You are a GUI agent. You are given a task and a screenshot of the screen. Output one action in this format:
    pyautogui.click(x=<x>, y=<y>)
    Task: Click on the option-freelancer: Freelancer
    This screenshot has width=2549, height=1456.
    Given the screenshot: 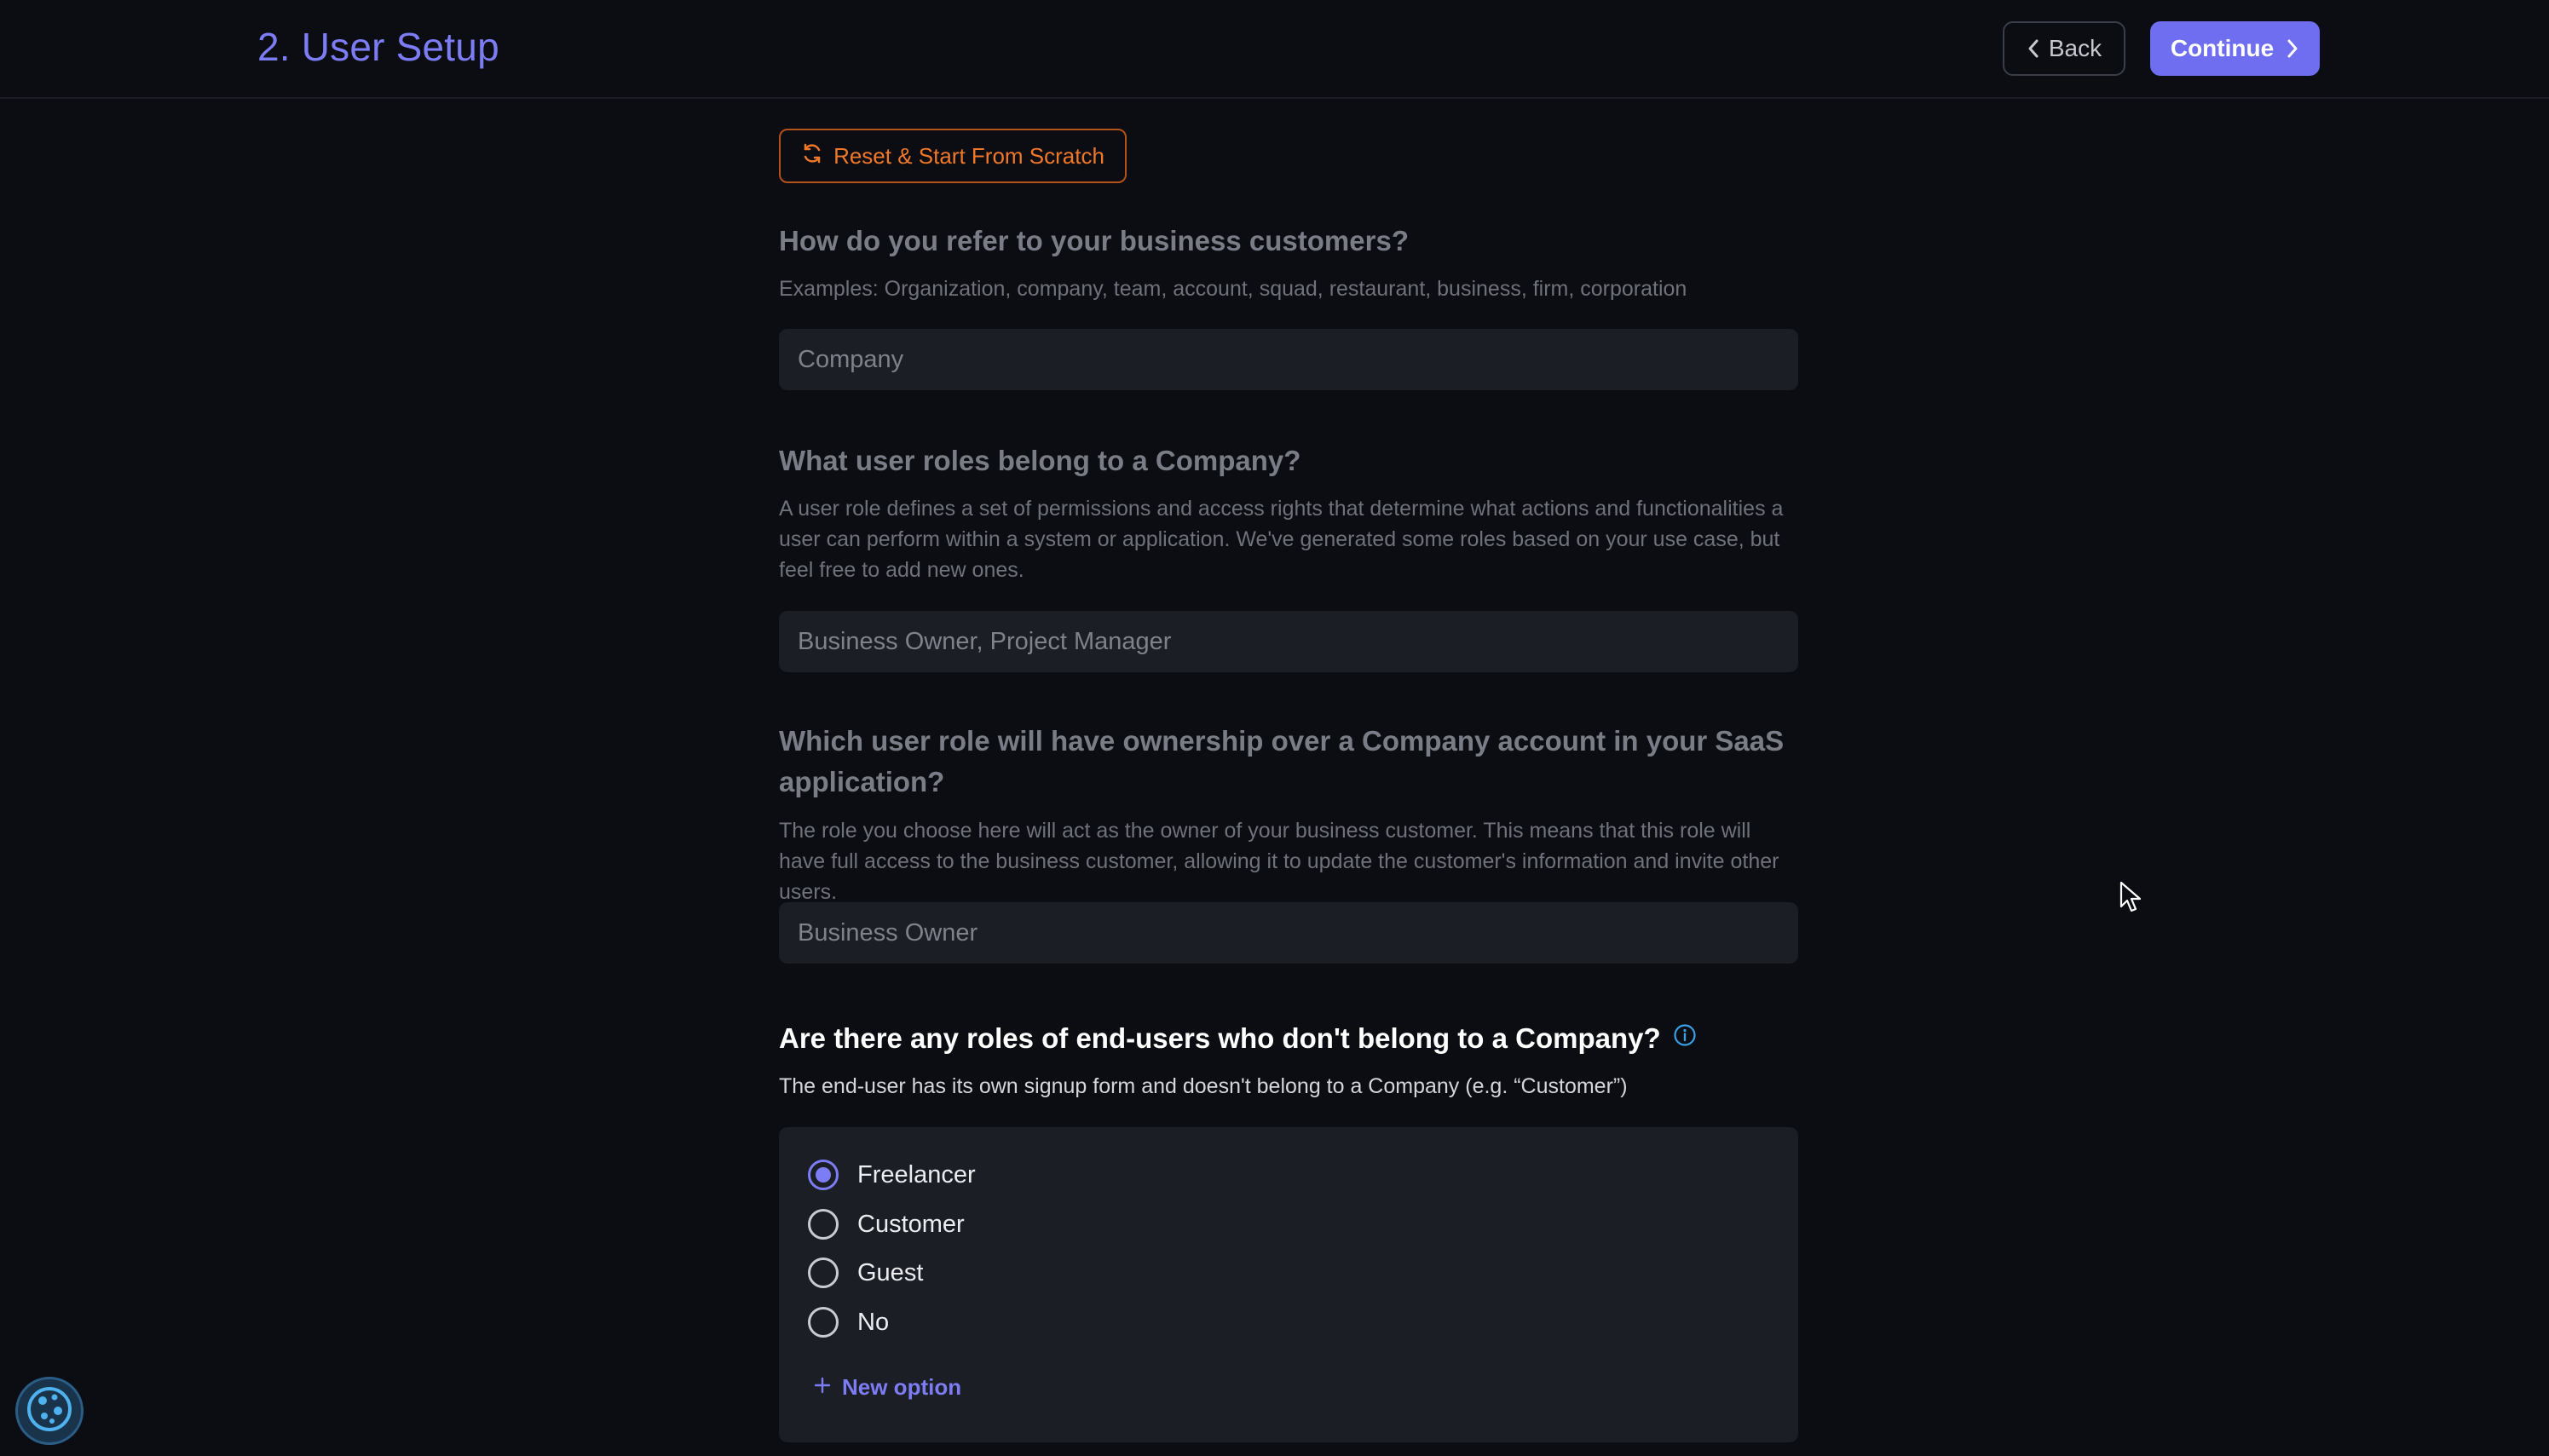 What is the action you would take?
    pyautogui.click(x=892, y=1175)
    